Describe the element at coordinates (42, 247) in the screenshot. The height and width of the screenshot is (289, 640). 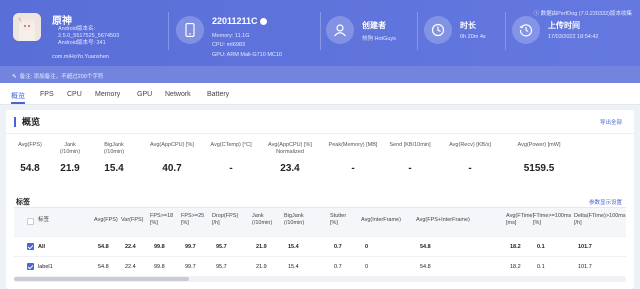
I see `row-label: All` at that location.